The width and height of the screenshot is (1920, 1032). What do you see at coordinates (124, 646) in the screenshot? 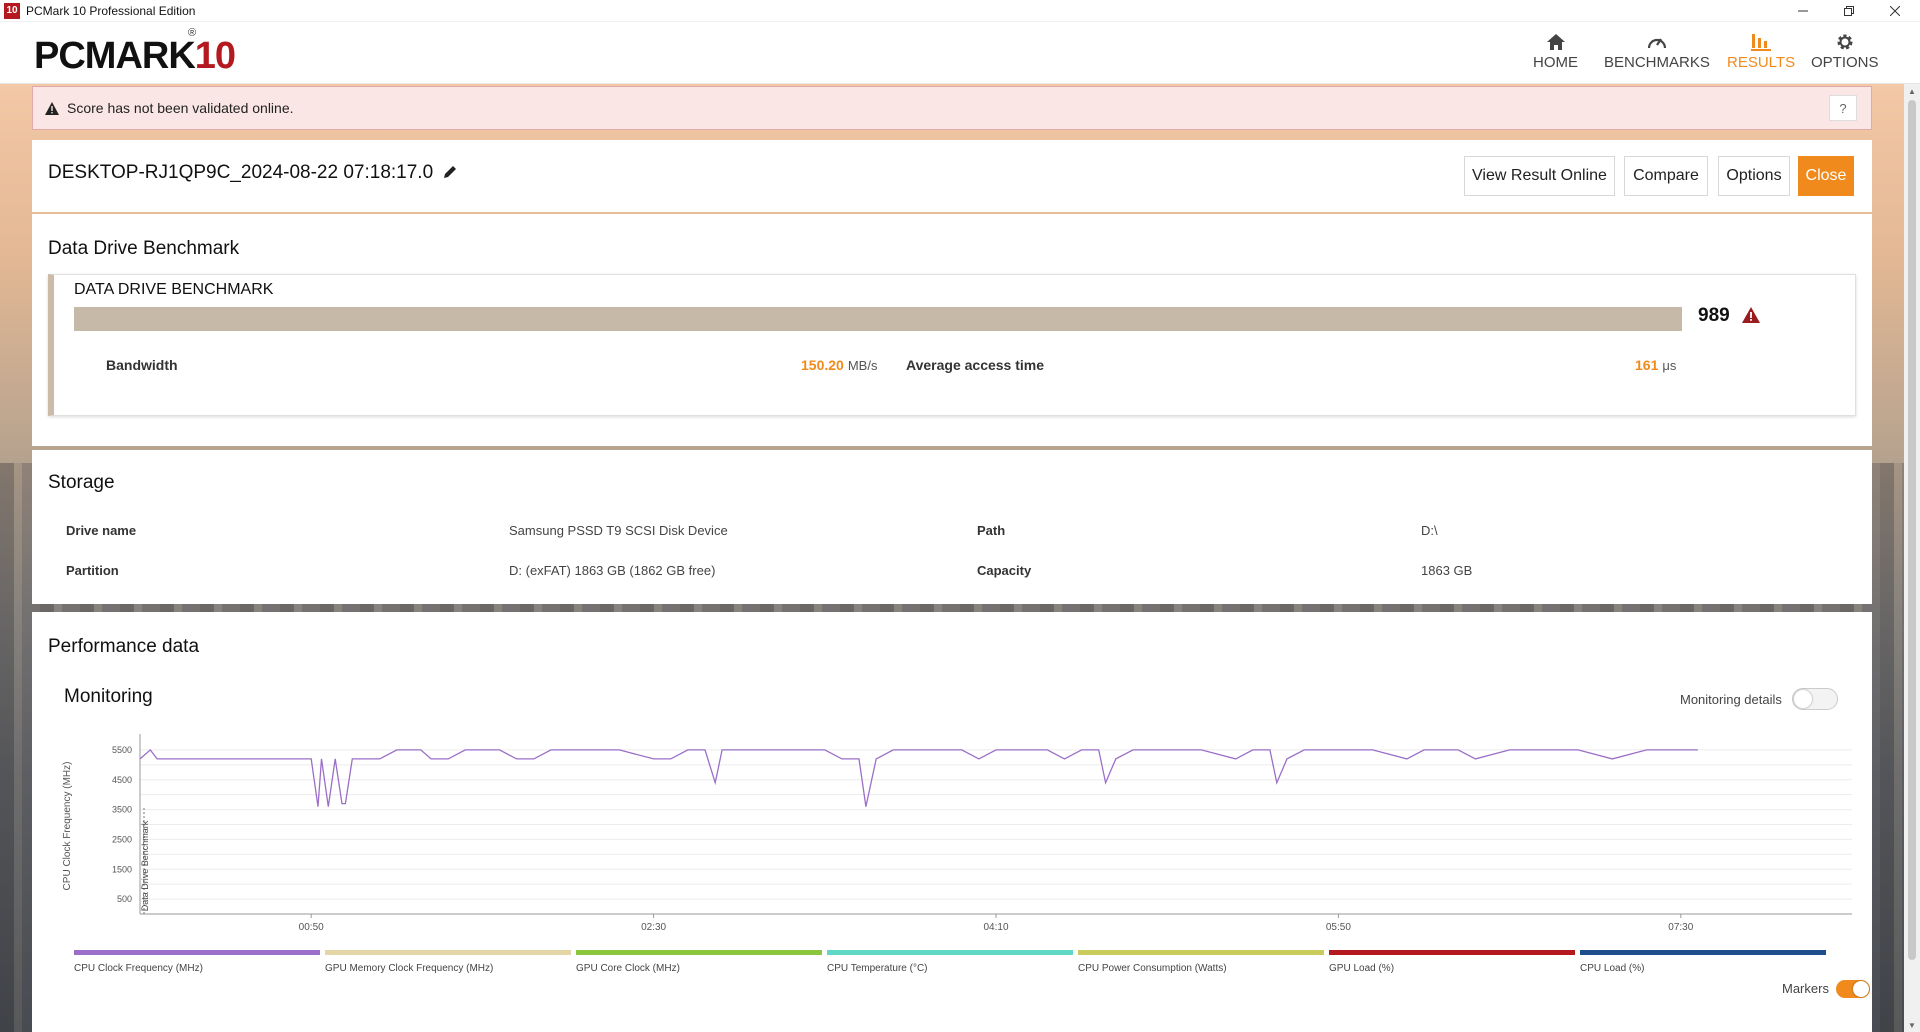
I see `performance-section-title: Performance data` at bounding box center [124, 646].